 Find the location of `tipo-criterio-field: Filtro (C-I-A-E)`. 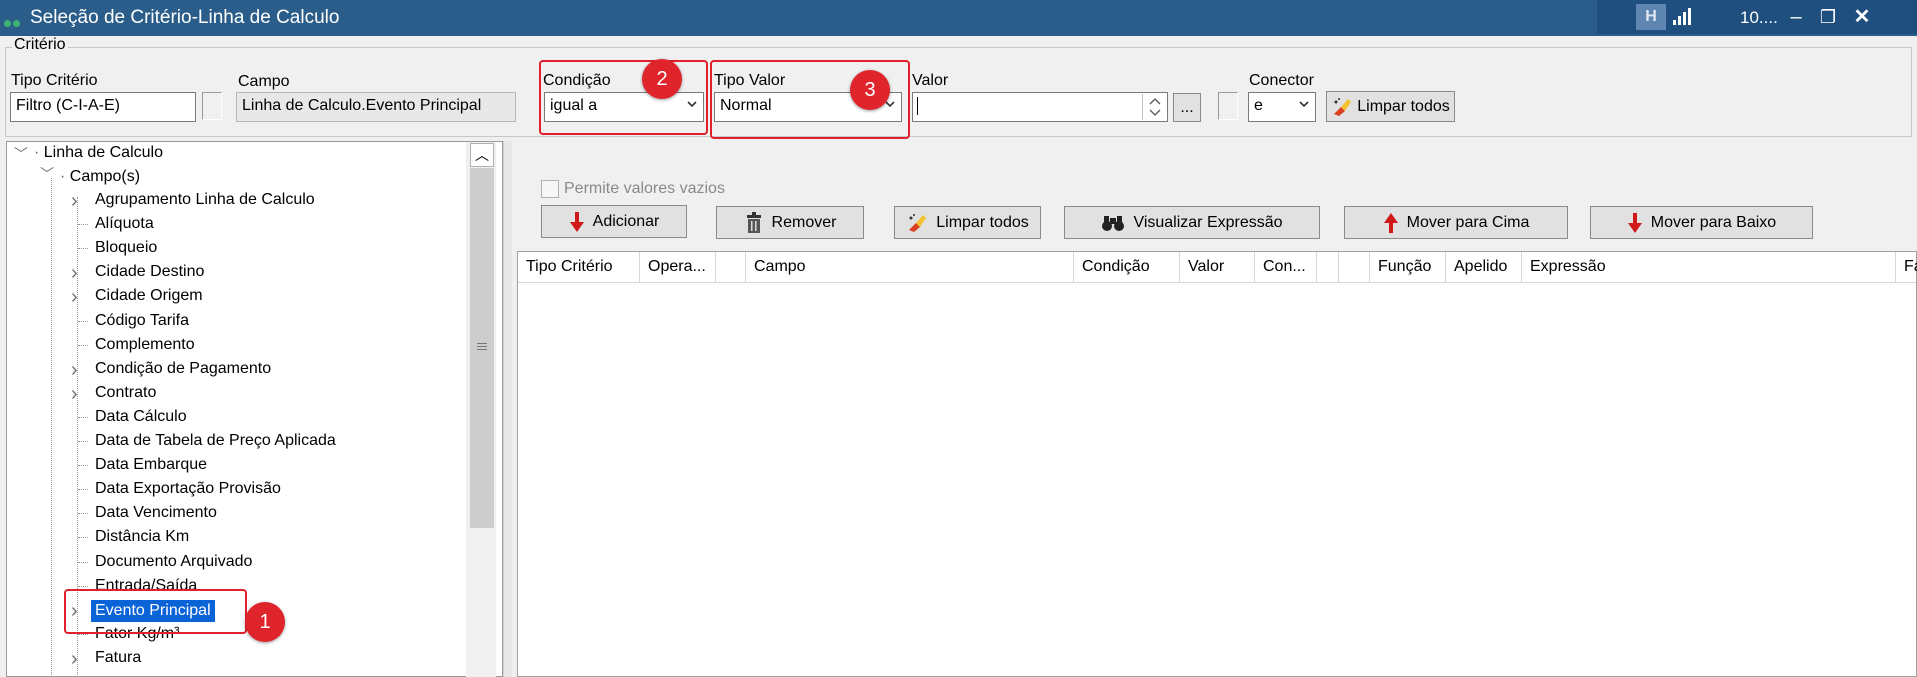

tipo-criterio-field: Filtro (C-I-A-E) is located at coordinates (103, 107).